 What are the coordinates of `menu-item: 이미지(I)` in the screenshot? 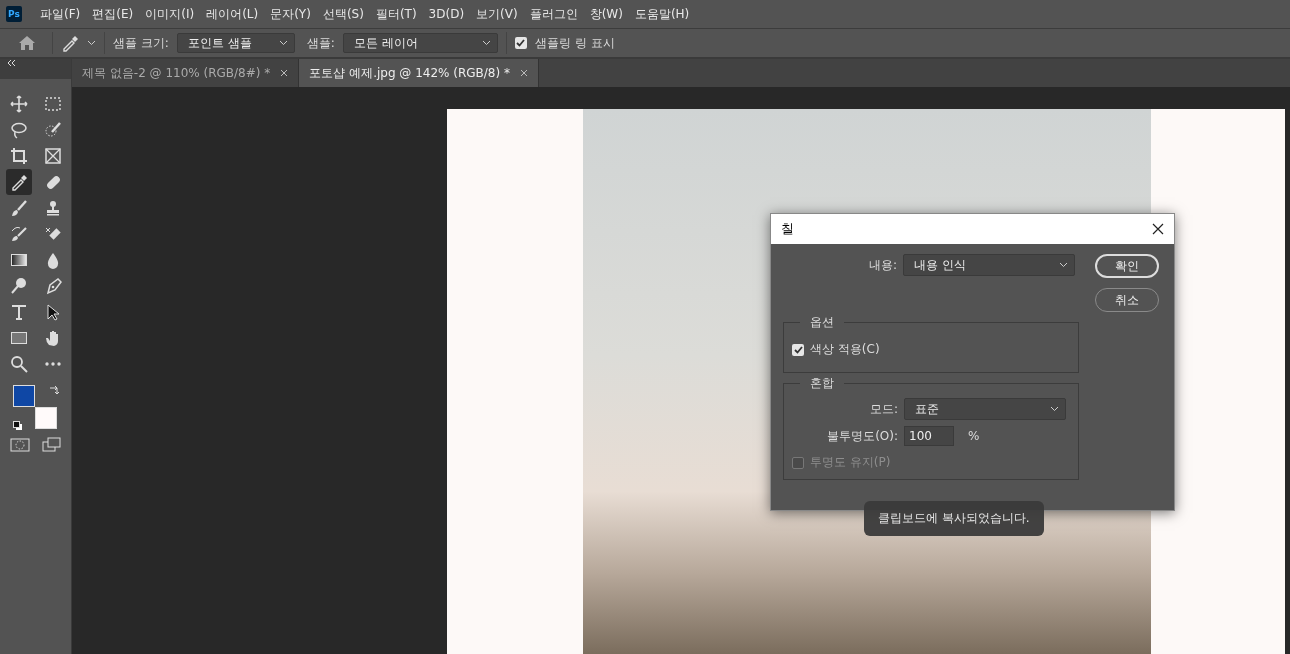 It's located at (170, 14).